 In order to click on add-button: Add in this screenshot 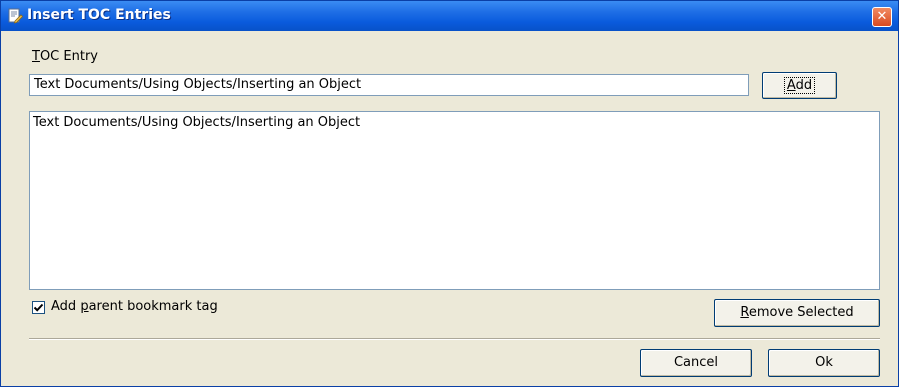, I will do `click(799, 85)`.